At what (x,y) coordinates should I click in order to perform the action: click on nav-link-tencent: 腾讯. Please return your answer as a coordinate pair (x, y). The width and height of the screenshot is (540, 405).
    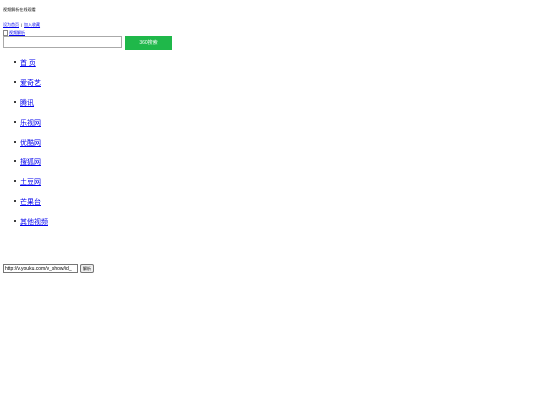
    Looking at the image, I should click on (27, 103).